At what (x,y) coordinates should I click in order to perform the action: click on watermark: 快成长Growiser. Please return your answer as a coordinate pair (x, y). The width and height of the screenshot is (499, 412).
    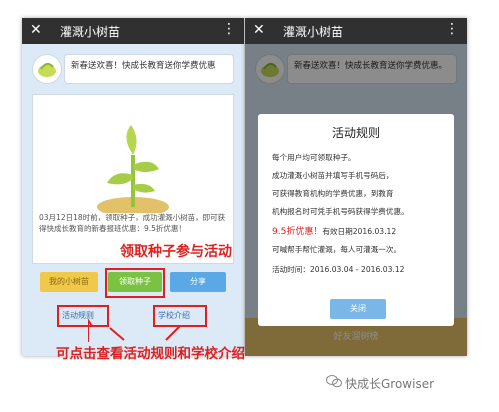
    Looking at the image, I should click on (390, 384).